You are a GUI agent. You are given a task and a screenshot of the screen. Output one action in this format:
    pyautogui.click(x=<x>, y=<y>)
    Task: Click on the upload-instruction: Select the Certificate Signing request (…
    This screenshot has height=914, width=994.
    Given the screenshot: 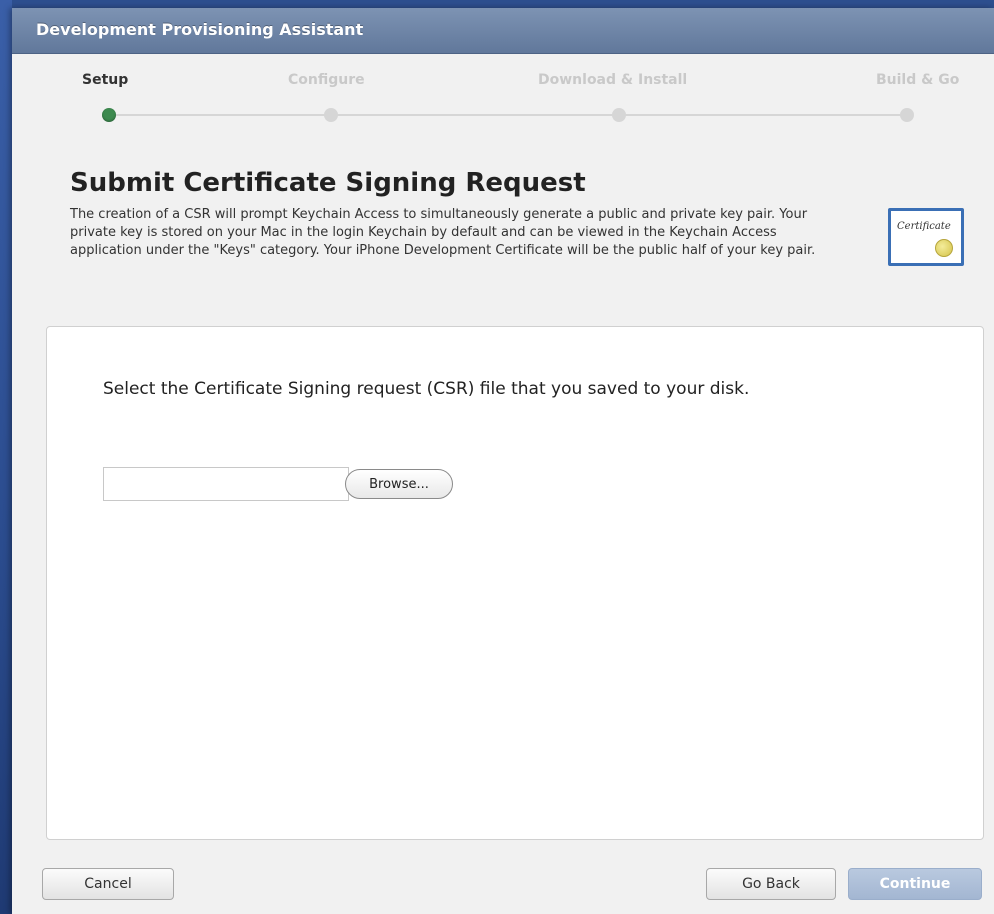 What is the action you would take?
    pyautogui.click(x=426, y=389)
    